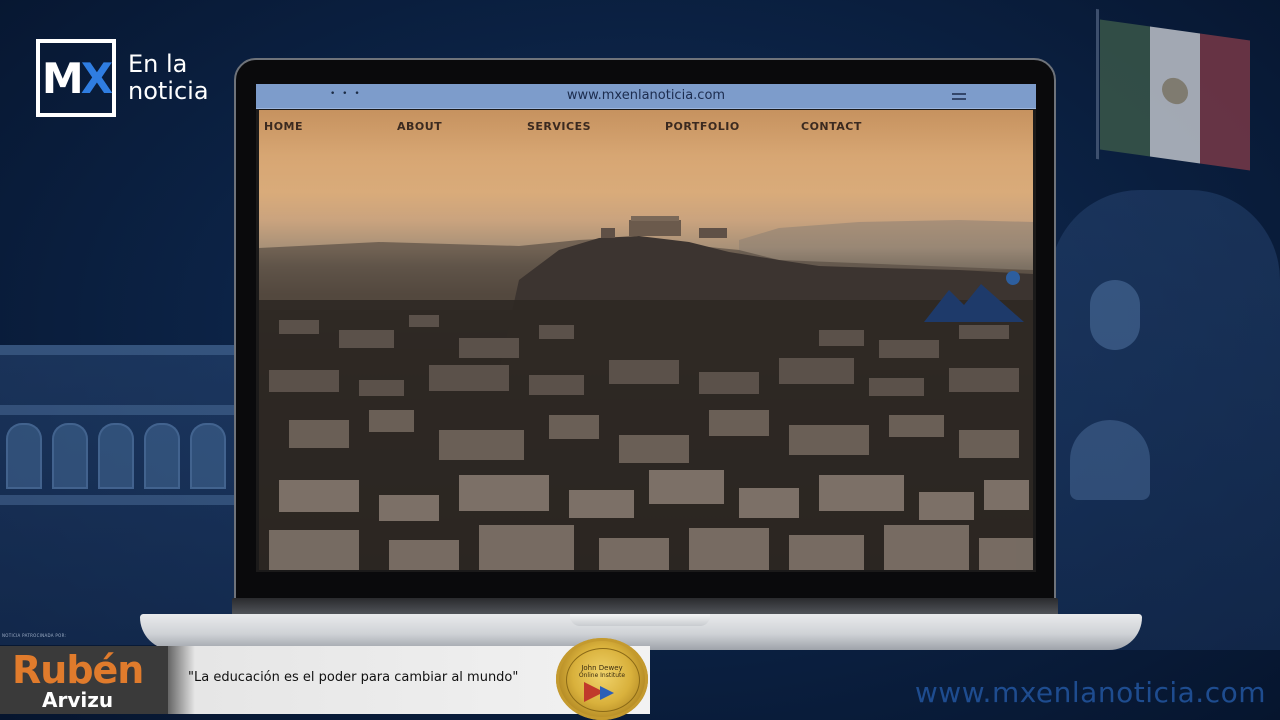 The image size is (1280, 720). What do you see at coordinates (1090, 692) in the screenshot?
I see `footer-url: www.mxenlanoticia.com` at bounding box center [1090, 692].